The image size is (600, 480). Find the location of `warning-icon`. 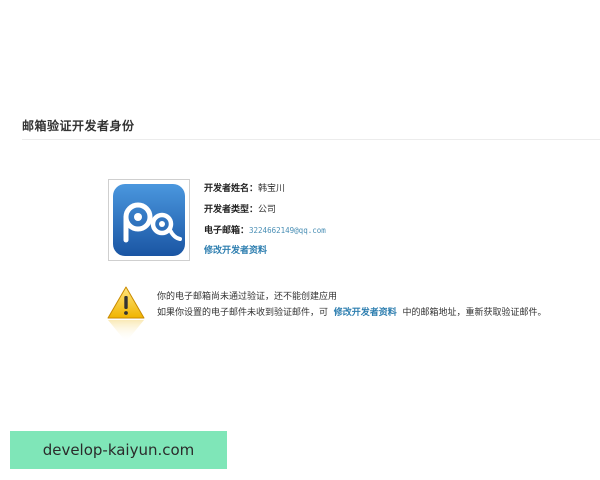

warning-icon is located at coordinates (126, 314).